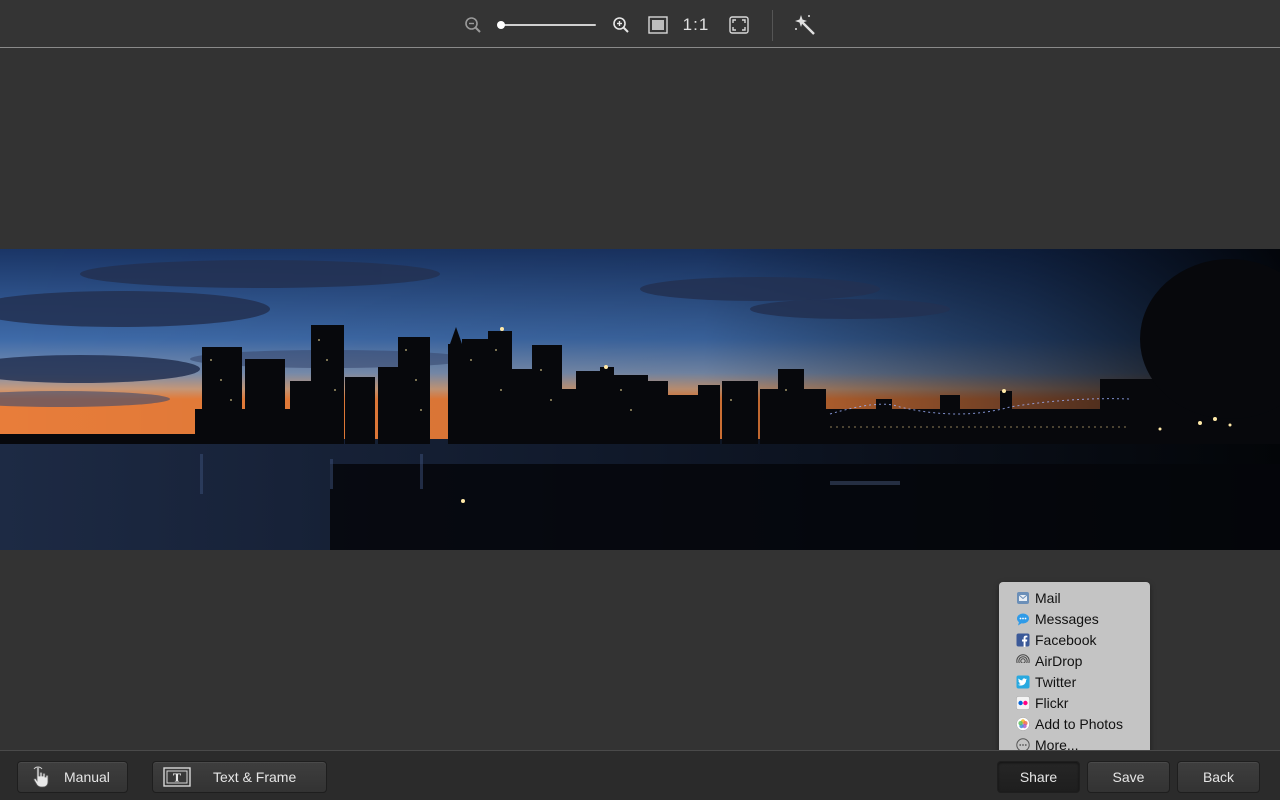  I want to click on flickr-icon, so click(1023, 702).